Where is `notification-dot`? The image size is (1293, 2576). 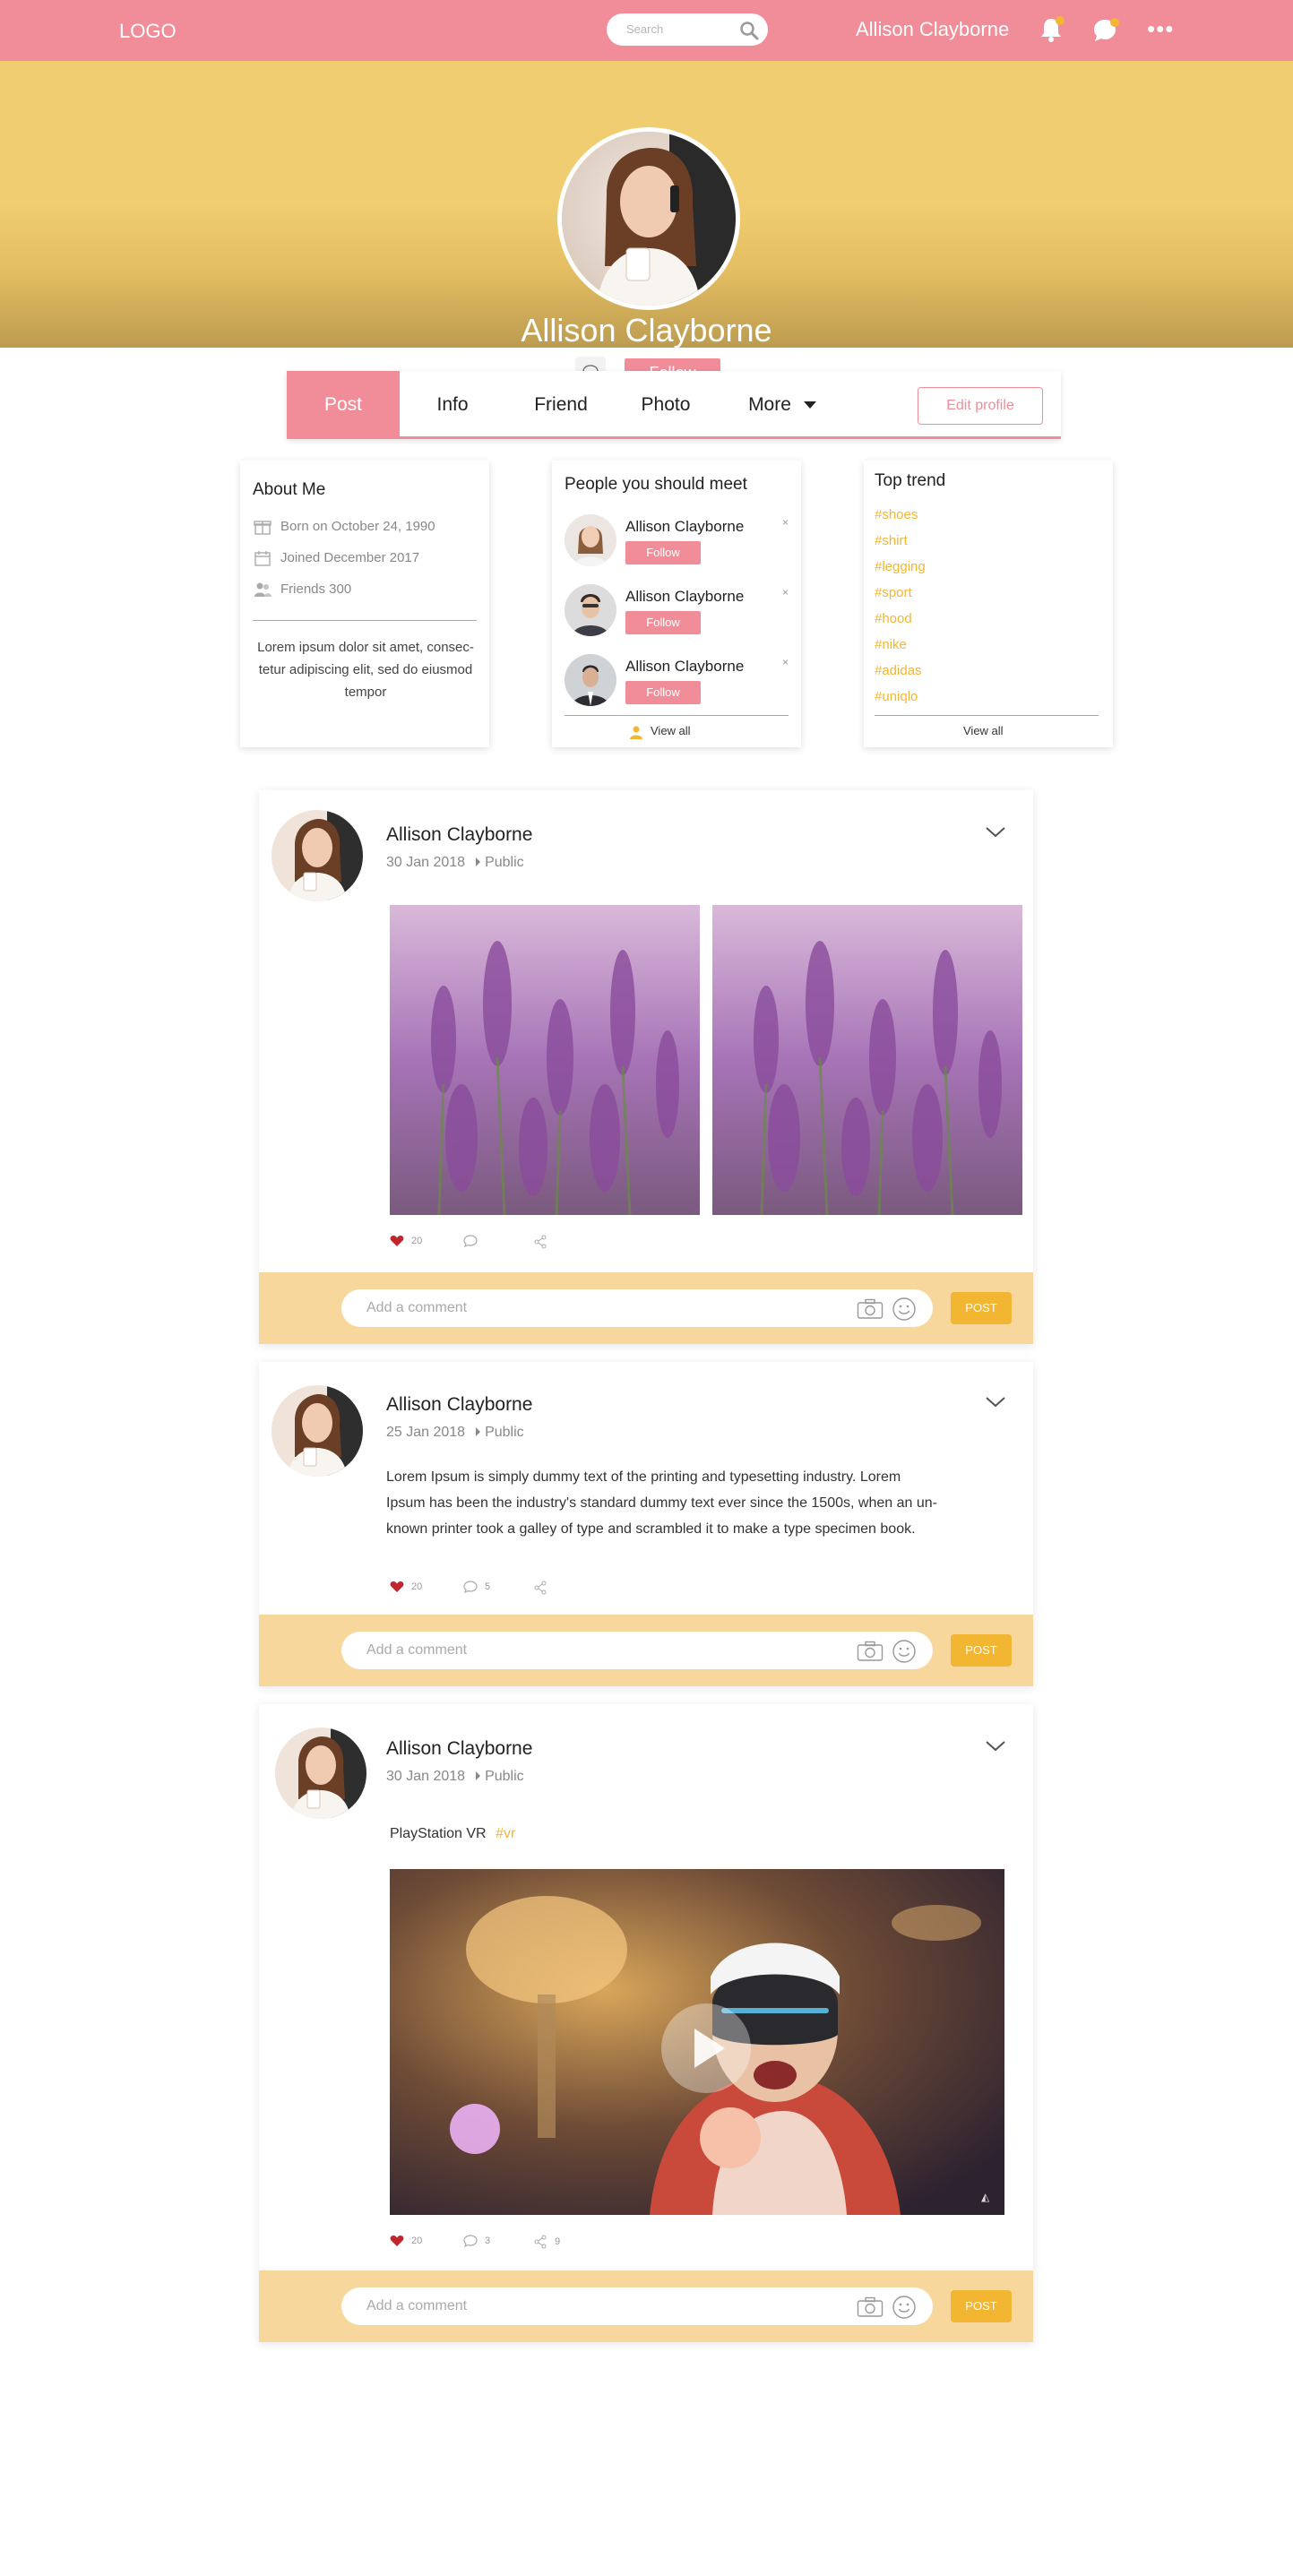
notification-dot is located at coordinates (1060, 20).